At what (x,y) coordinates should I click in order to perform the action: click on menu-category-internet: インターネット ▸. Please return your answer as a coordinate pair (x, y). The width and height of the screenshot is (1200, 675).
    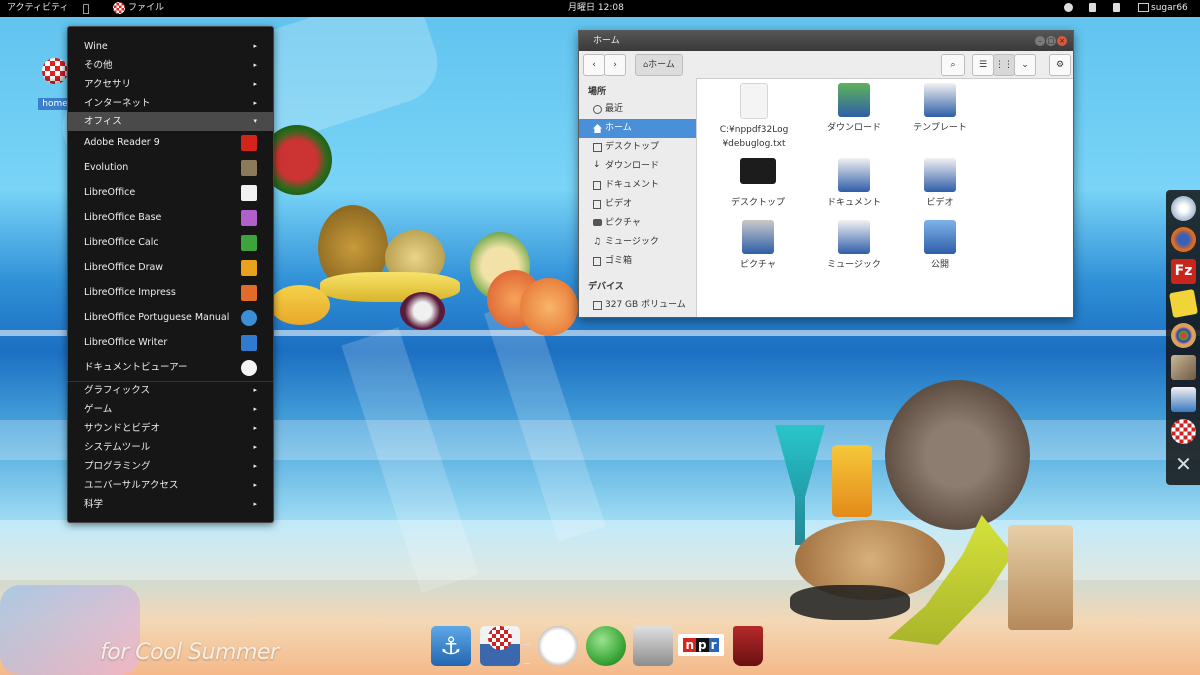
    Looking at the image, I should click on (170, 103).